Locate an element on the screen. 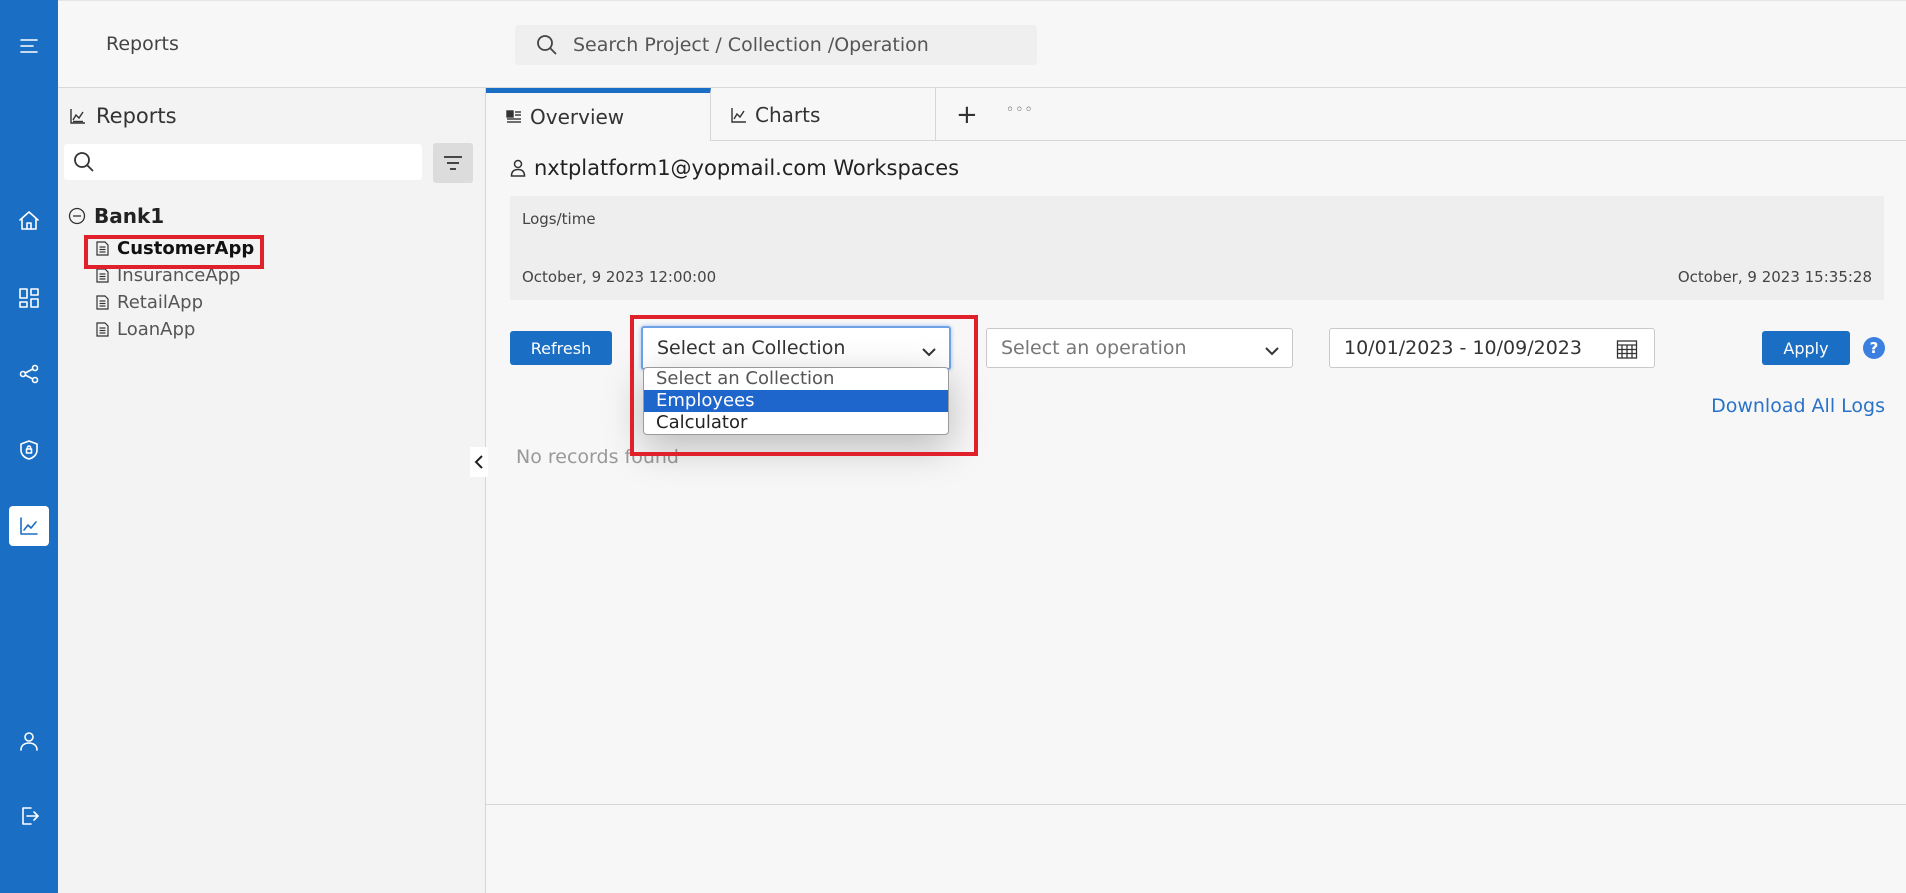 This screenshot has height=893, width=1906. tab-bar: Overview Charts + ◦◦◦ is located at coordinates (1196, 114).